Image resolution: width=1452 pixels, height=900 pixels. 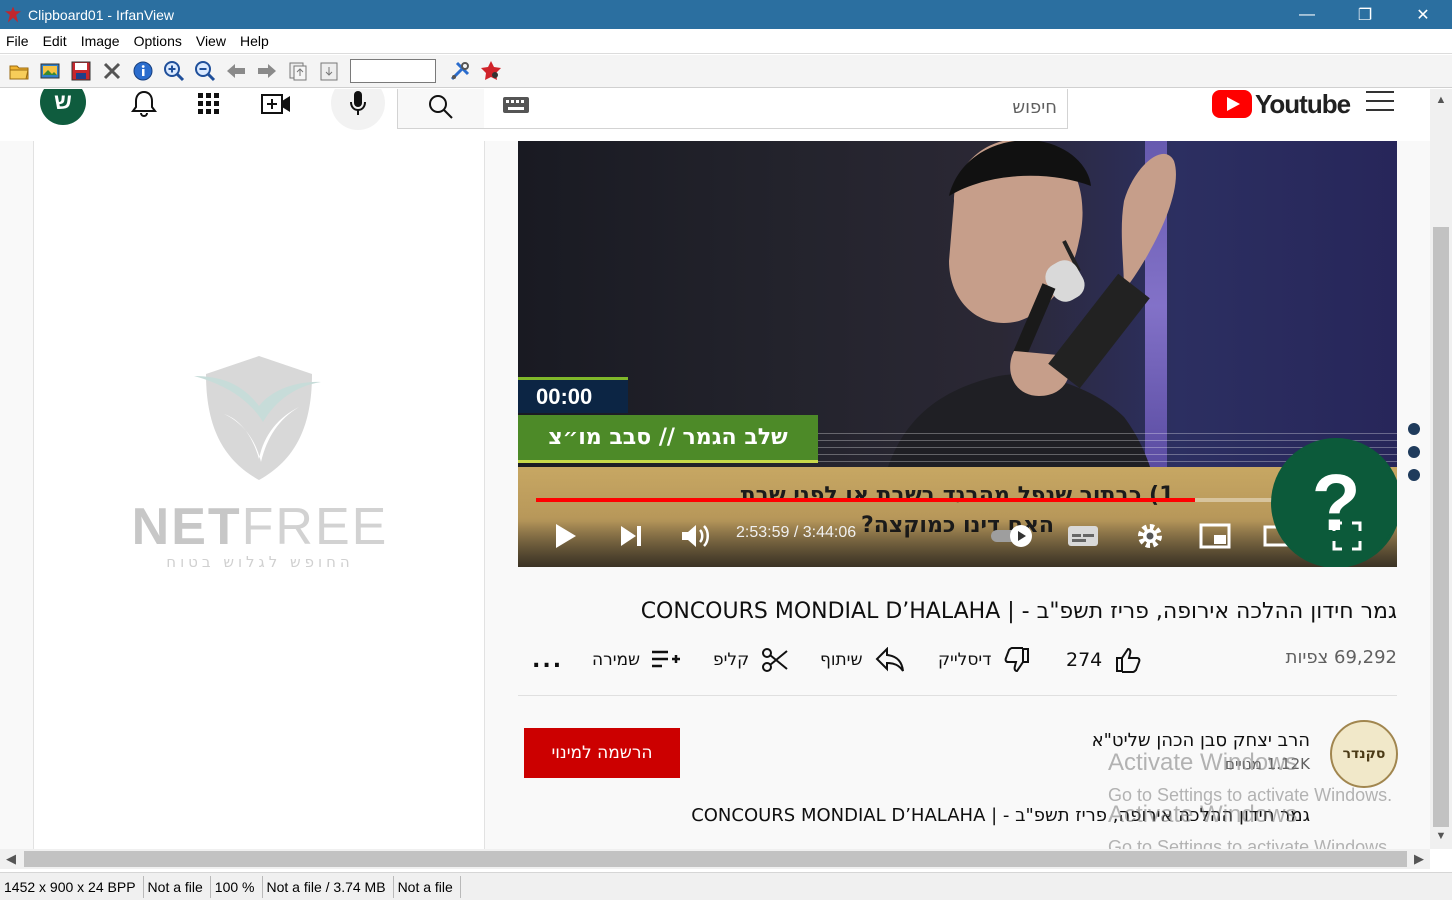 I want to click on fullscreen-button, so click(x=1347, y=536).